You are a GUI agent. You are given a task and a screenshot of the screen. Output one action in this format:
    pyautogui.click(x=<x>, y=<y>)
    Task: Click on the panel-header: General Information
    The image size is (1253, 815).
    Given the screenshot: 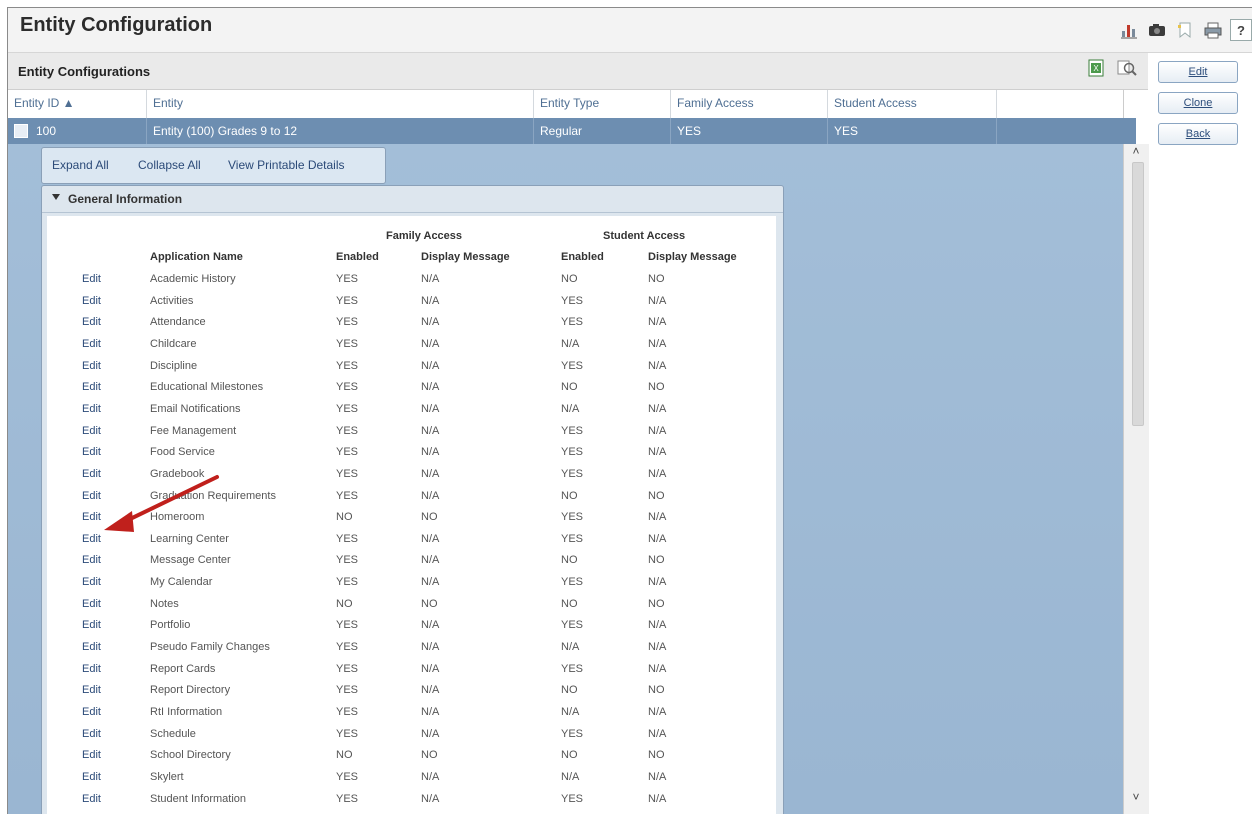 What is the action you would take?
    pyautogui.click(x=412, y=199)
    